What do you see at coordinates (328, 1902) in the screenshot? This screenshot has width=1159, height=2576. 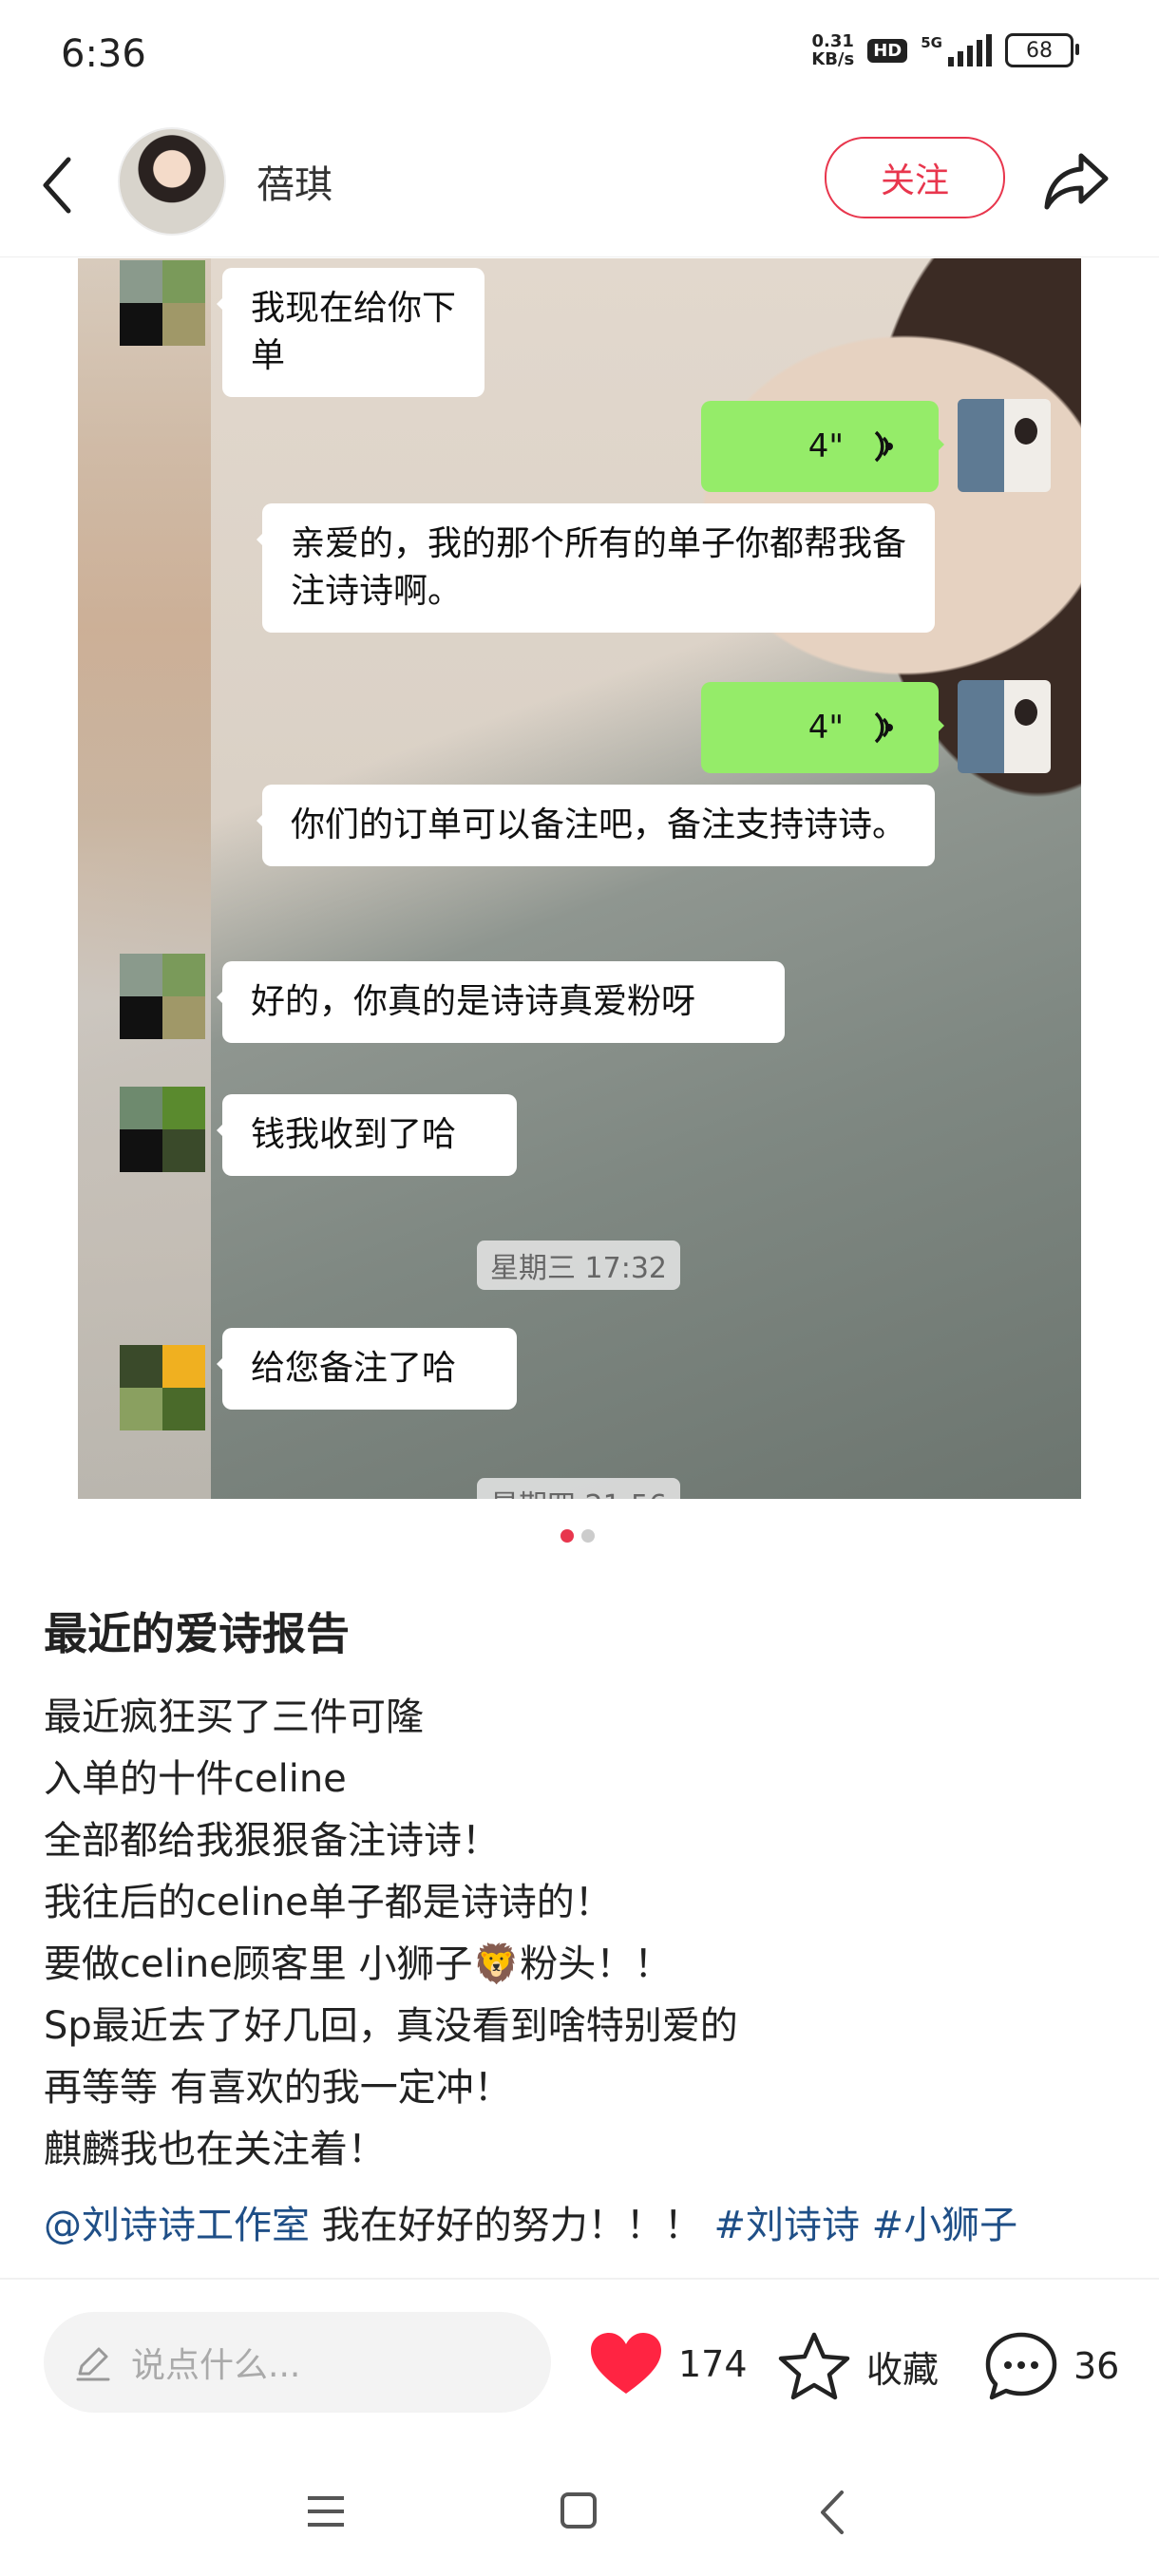 I see `post-line: 我往后的celine单子都是诗诗的！` at bounding box center [328, 1902].